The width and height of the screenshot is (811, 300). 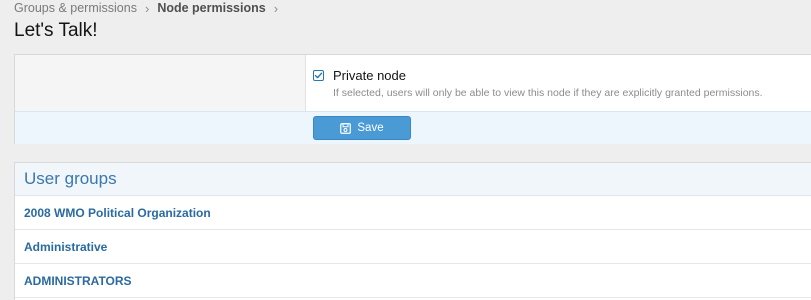 What do you see at coordinates (78, 281) in the screenshot?
I see `user-group-link: ADMINISTRATORS` at bounding box center [78, 281].